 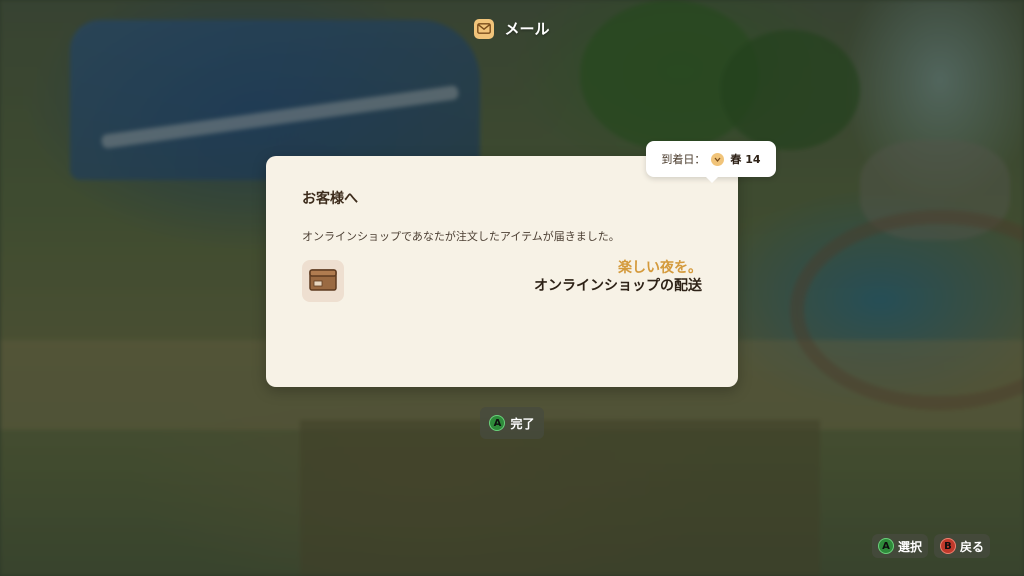 What do you see at coordinates (522, 423) in the screenshot?
I see `done-button-label: 完了` at bounding box center [522, 423].